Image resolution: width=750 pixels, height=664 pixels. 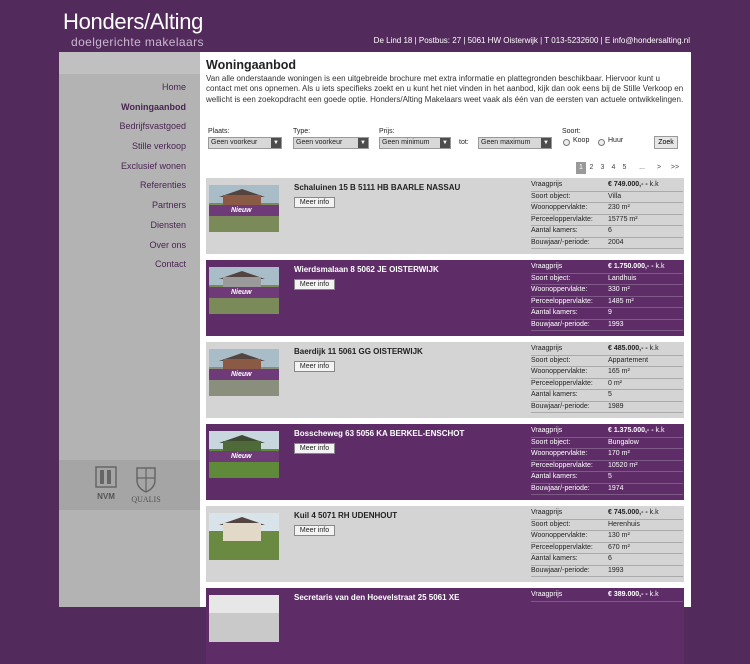 I want to click on huur-radio, so click(x=601, y=142).